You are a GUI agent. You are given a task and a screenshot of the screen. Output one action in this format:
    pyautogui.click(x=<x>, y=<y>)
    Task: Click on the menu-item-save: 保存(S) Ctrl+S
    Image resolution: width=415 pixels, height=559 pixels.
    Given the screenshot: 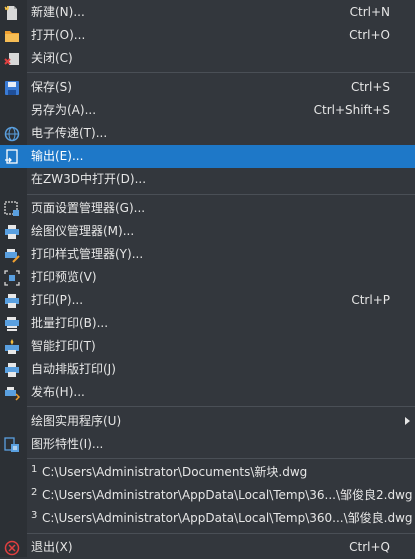 What is the action you would take?
    pyautogui.click(x=207, y=87)
    